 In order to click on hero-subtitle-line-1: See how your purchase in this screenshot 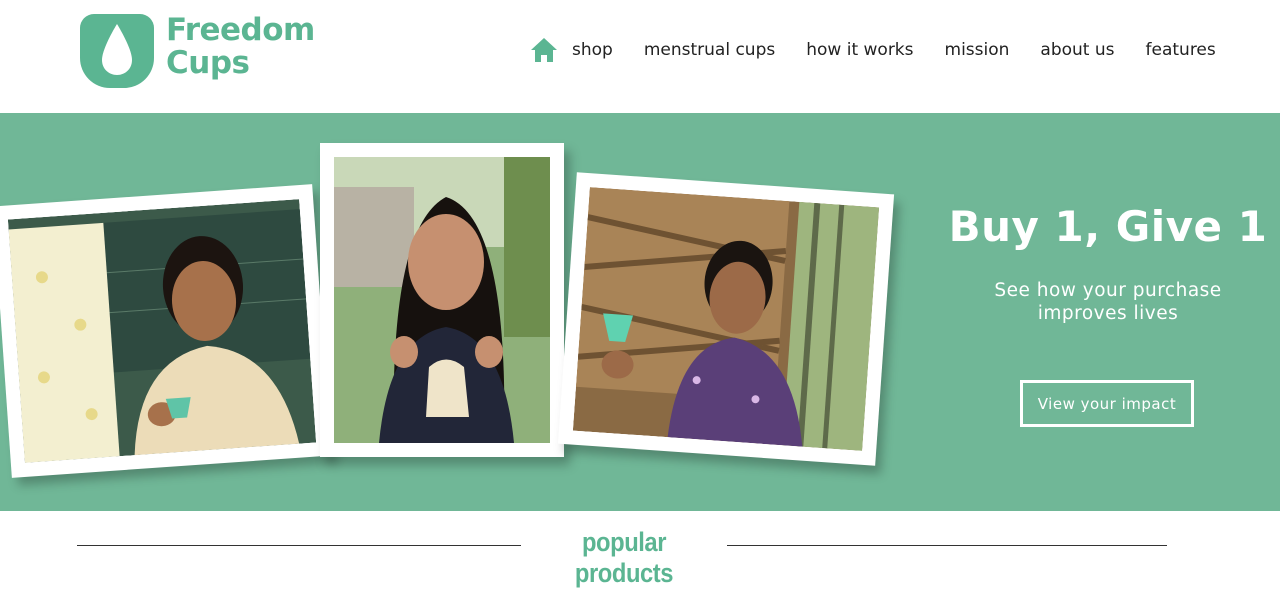, I will do `click(1108, 290)`.